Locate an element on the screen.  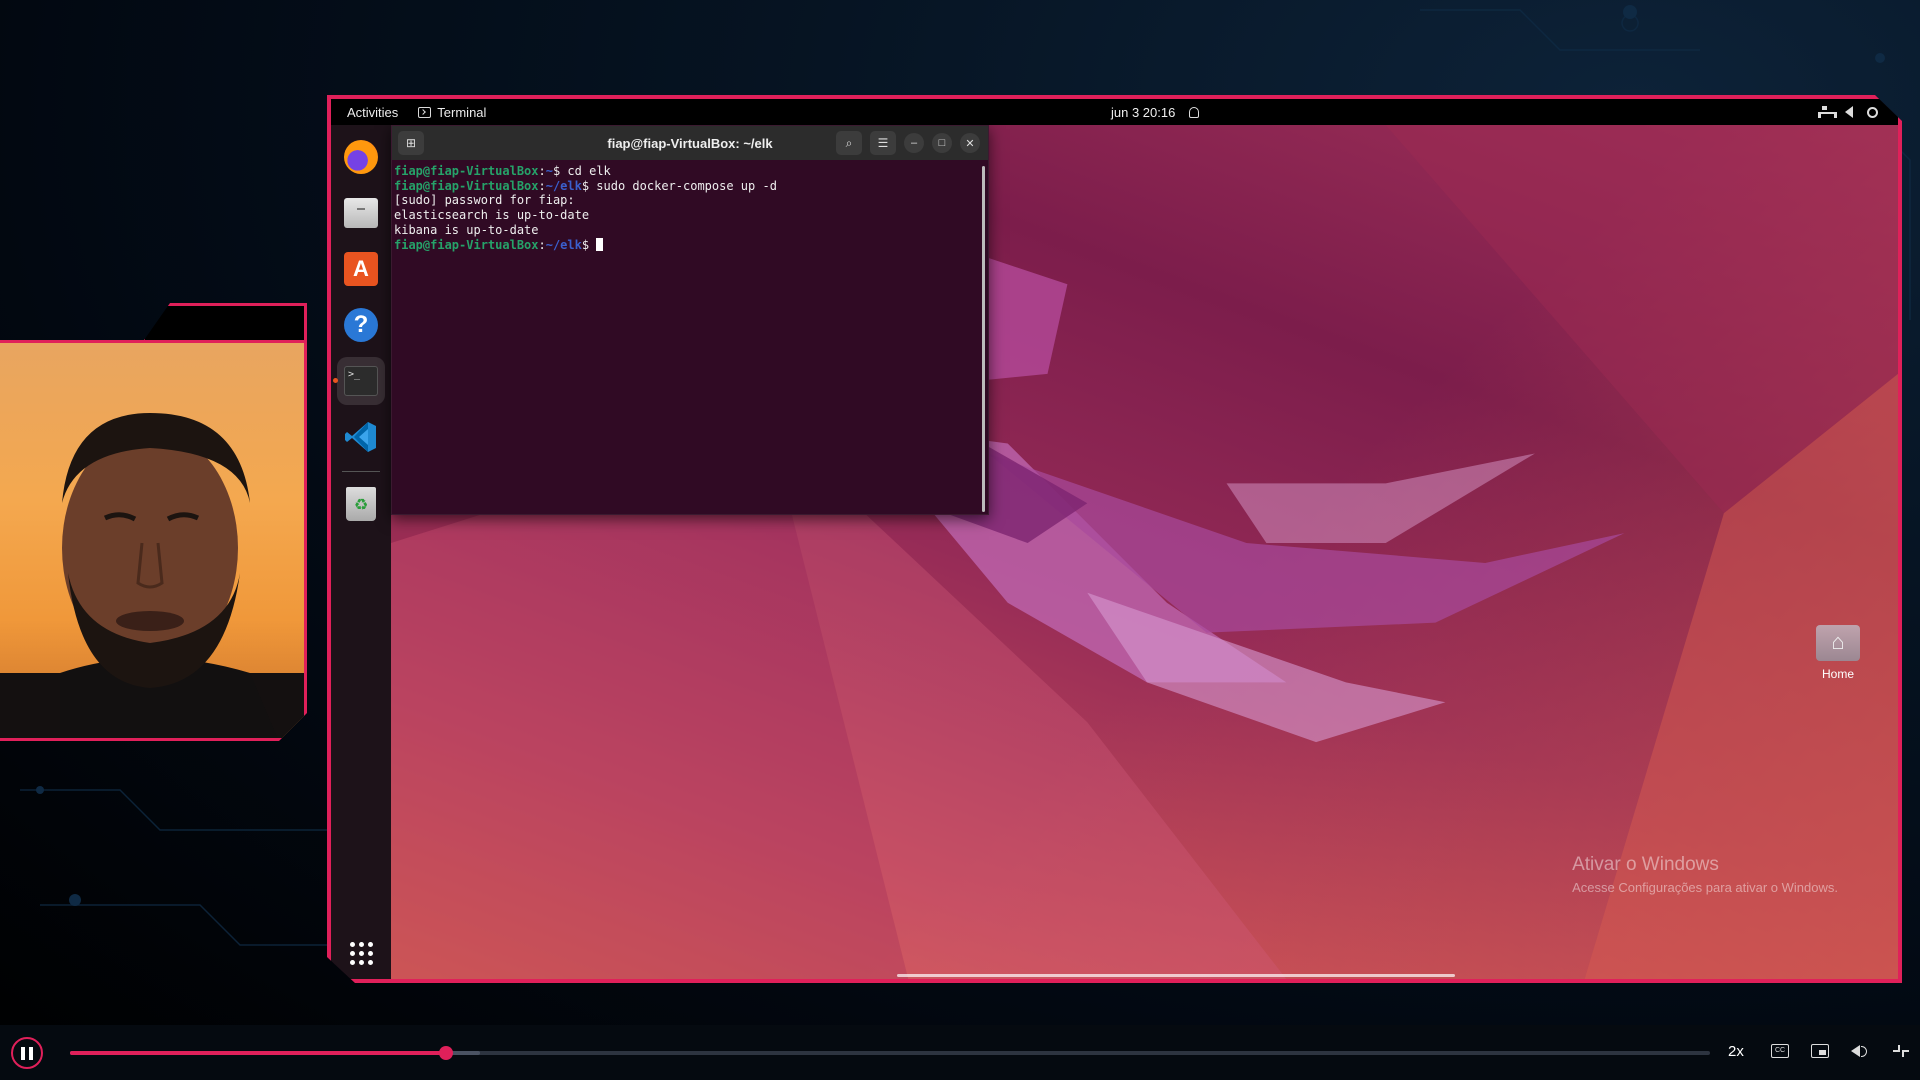
notification-bell-icon is located at coordinates (1194, 112).